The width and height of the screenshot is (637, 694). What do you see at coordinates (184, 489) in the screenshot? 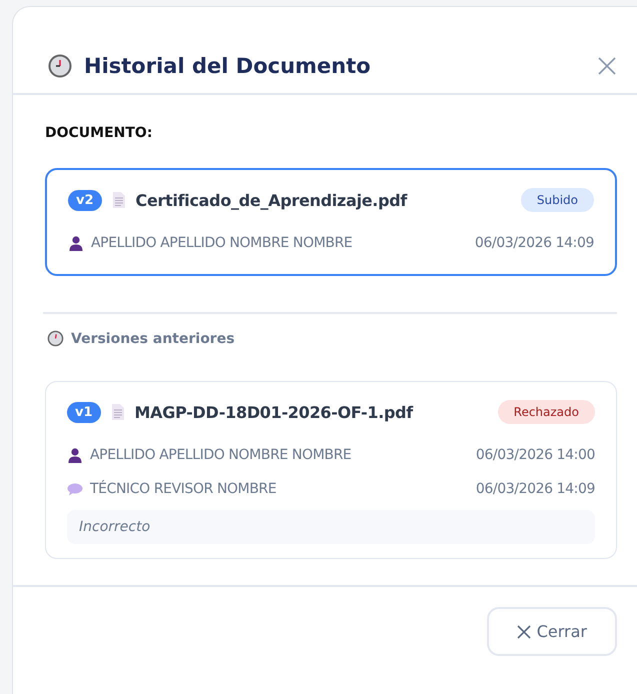
I see `user-name: TÉCNICO REVISOR NOMBRE` at bounding box center [184, 489].